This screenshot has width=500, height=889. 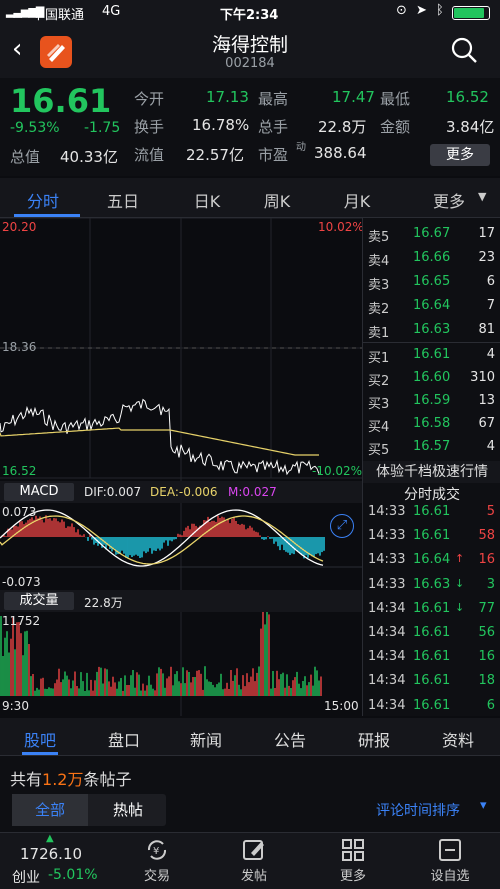 What do you see at coordinates (486, 536) in the screenshot?
I see `tick-volume: 58` at bounding box center [486, 536].